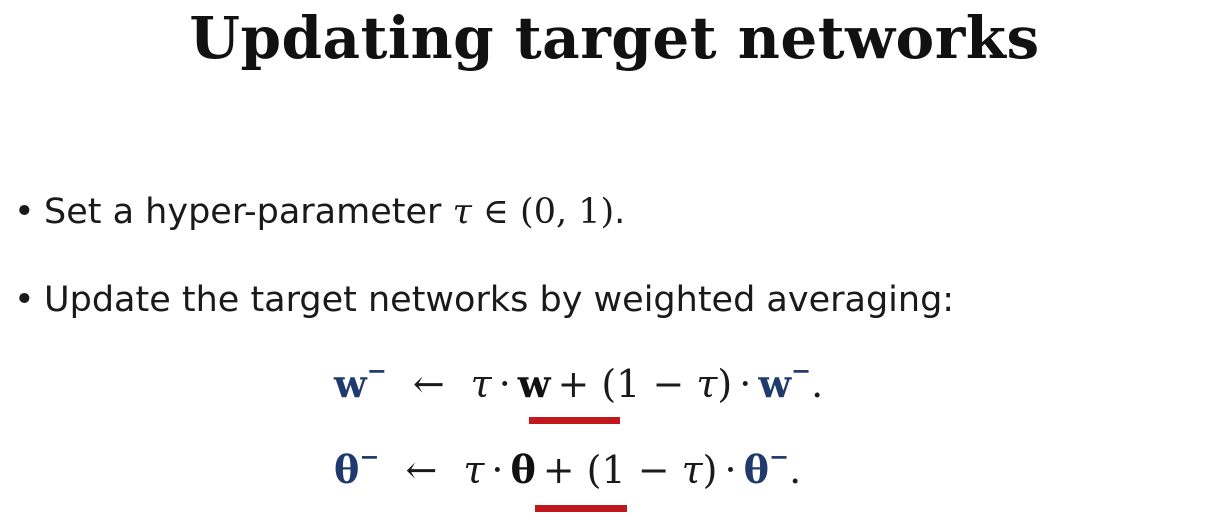  I want to click on lhs-variable: θ, so click(347, 469).